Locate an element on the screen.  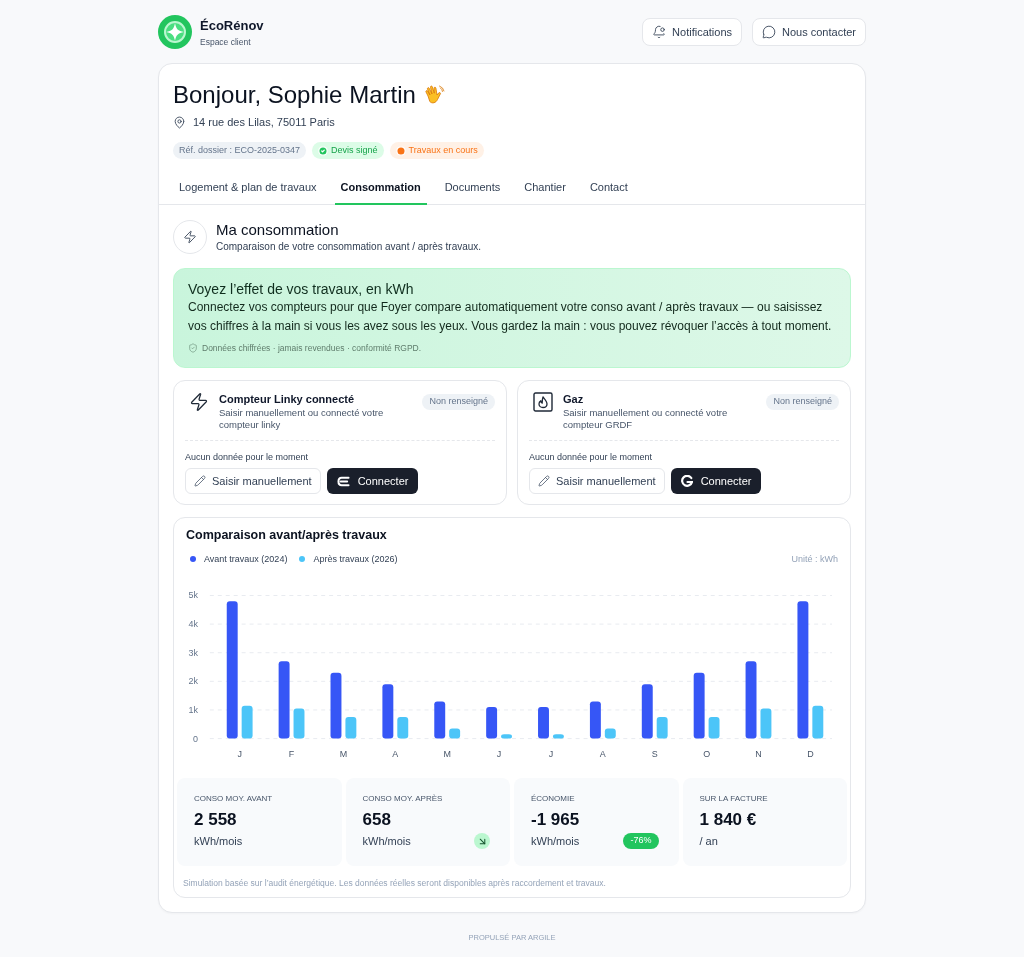
banner-note: Données chiffrées · jamais revendues · conformité RGPD. is located at coordinates (312, 348).